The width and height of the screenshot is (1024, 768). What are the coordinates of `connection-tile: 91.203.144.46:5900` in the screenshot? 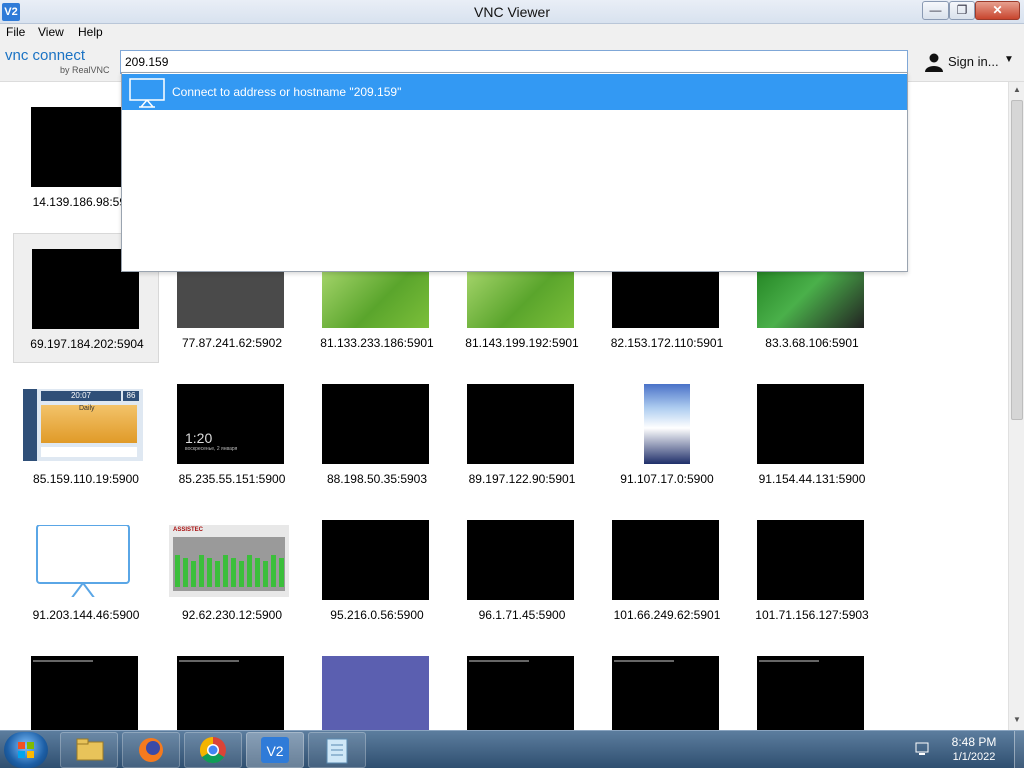 It's located at (86, 570).